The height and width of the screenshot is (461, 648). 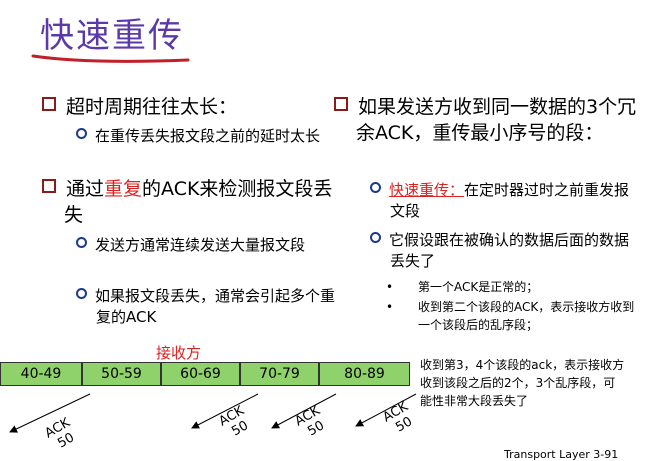 I want to click on segment-row: 40-49 50-59 60-69 70-79 80-89, so click(x=205, y=375).